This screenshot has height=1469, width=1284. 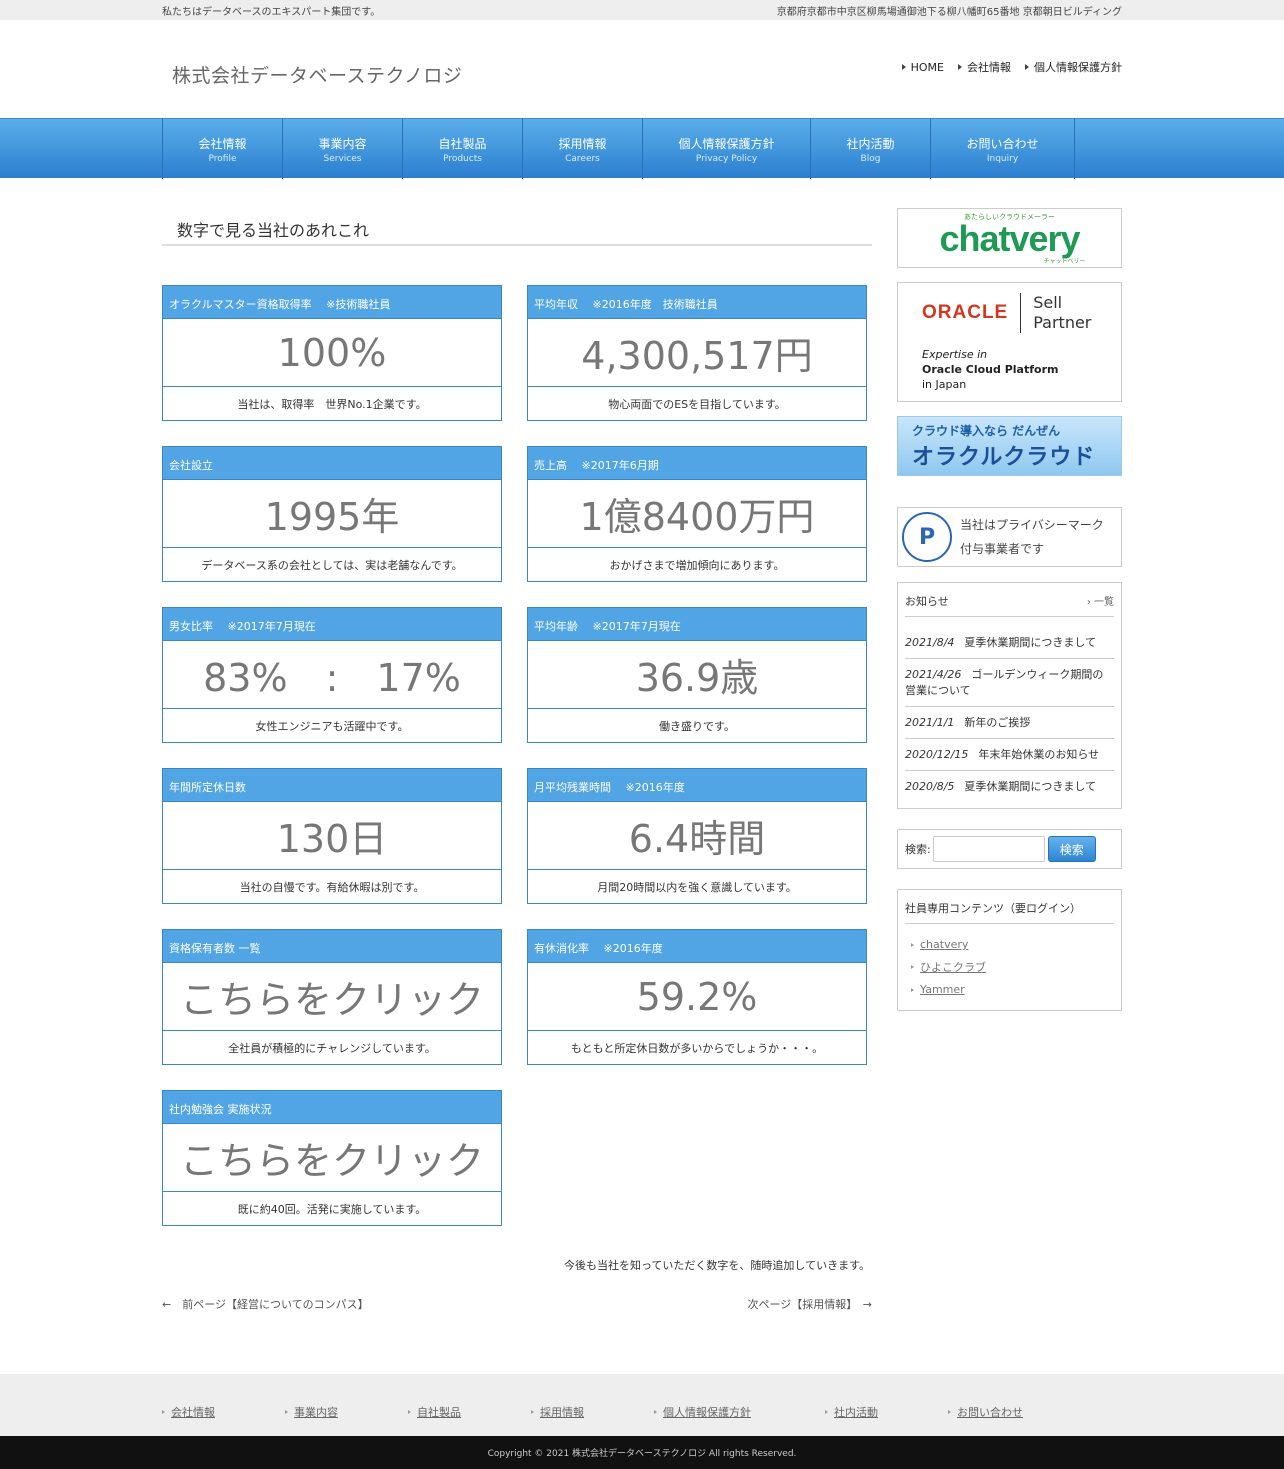 I want to click on stat-value: 100%, so click(x=332, y=353).